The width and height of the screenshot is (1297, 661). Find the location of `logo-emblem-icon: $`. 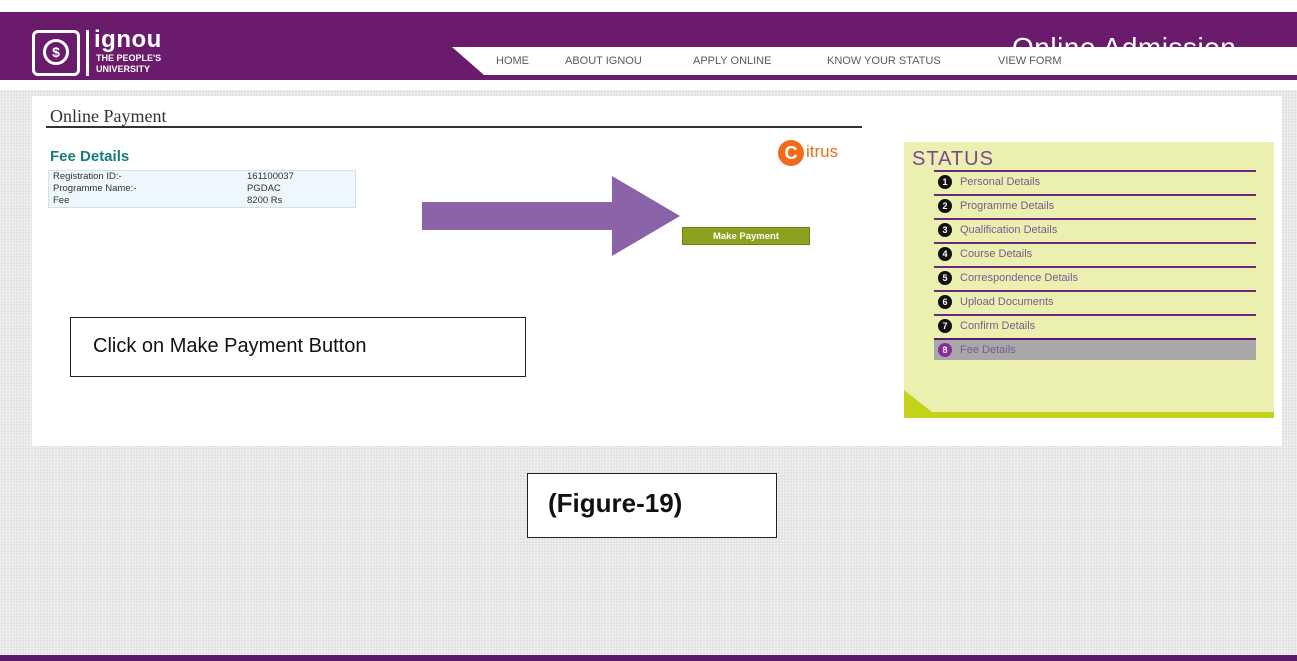

logo-emblem-icon: $ is located at coordinates (56, 52).